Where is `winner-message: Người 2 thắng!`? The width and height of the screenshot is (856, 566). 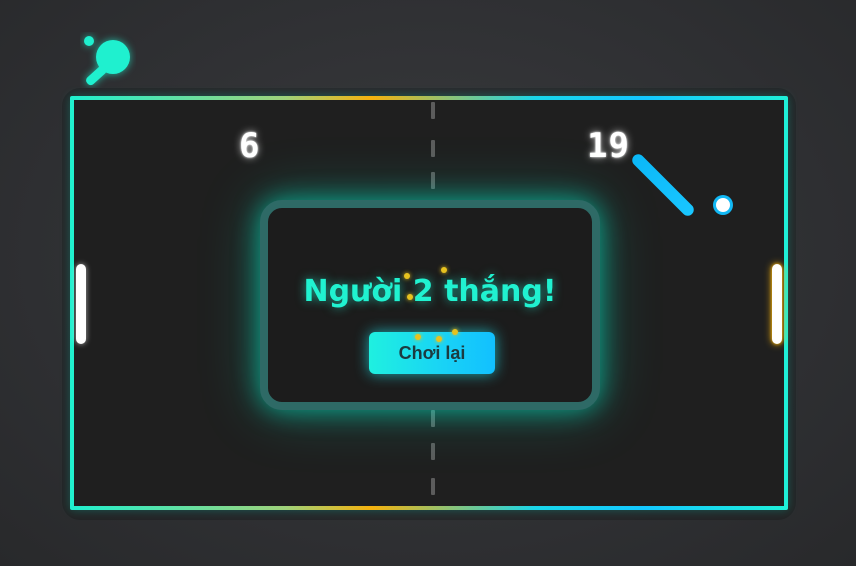 winner-message: Người 2 thắng! is located at coordinates (430, 291).